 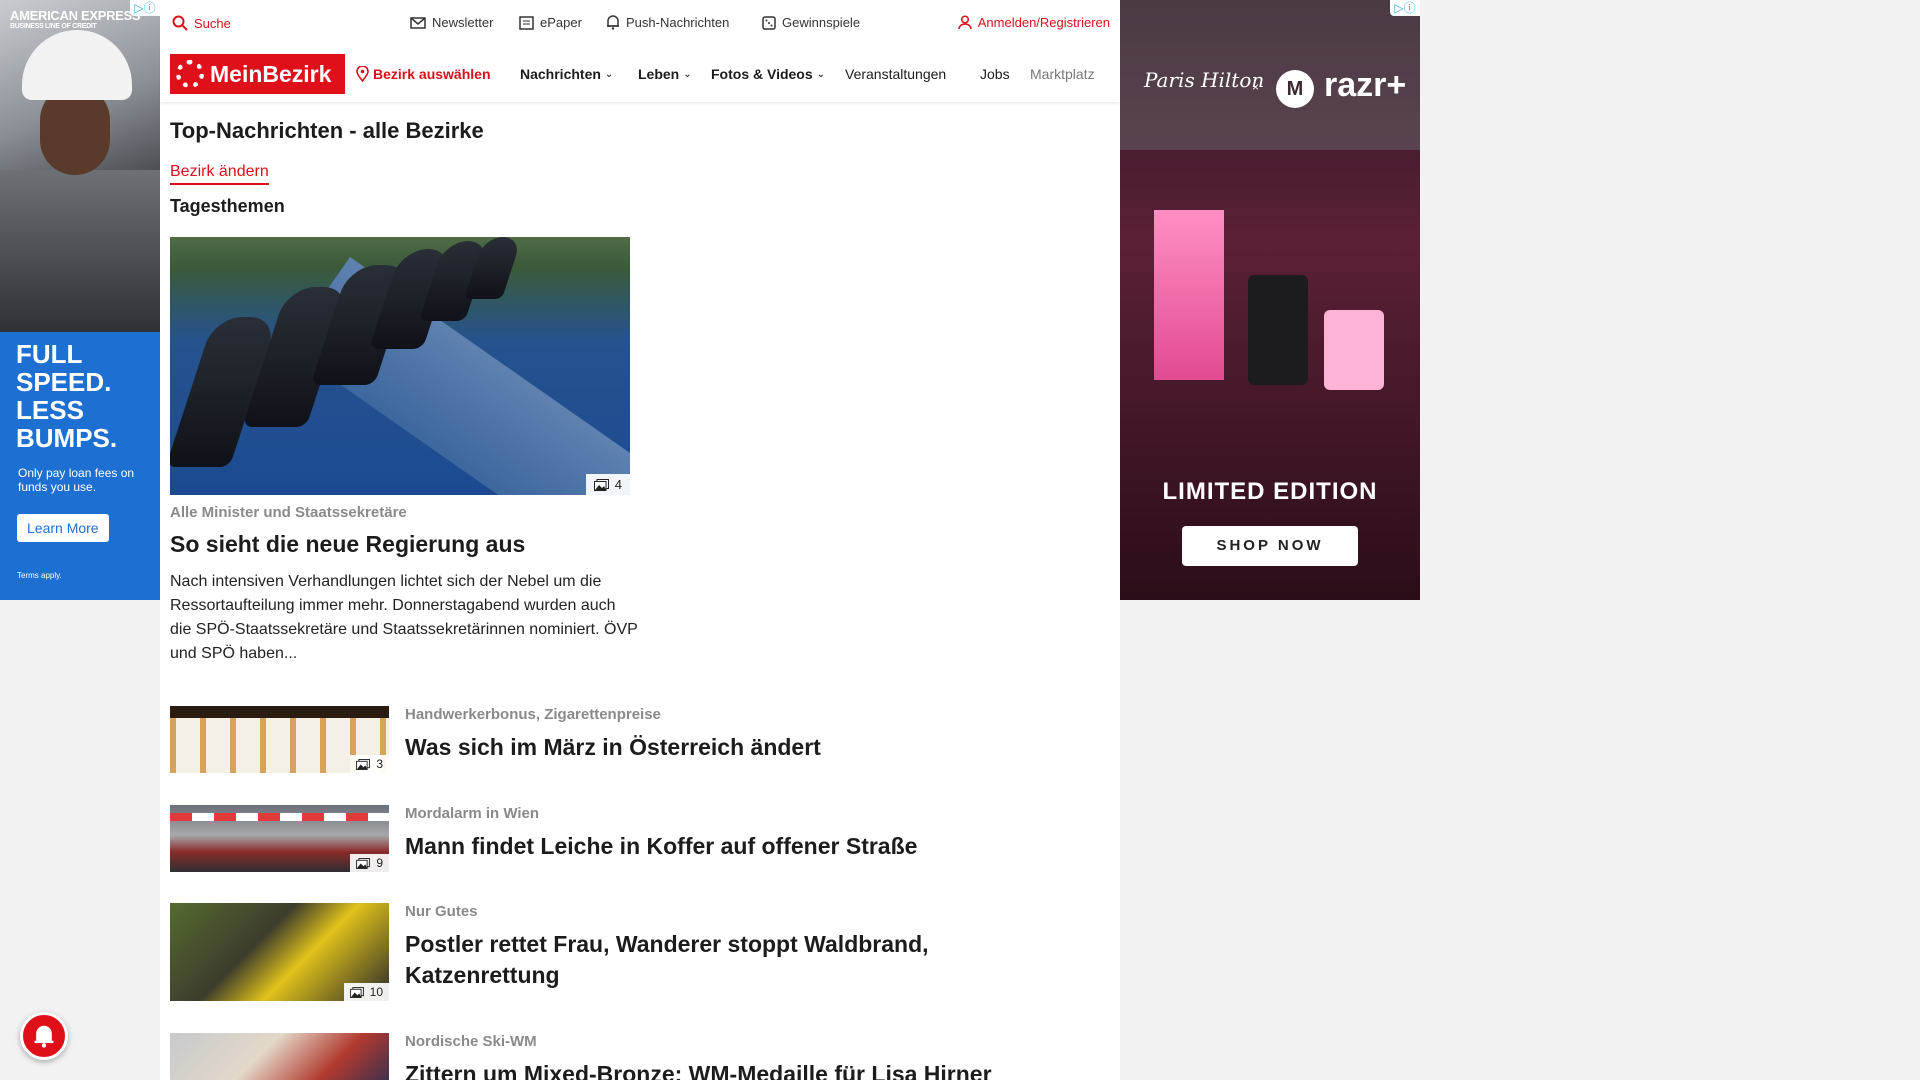 What do you see at coordinates (1204, 80) in the screenshot?
I see `ad-signature: Paris Hilton` at bounding box center [1204, 80].